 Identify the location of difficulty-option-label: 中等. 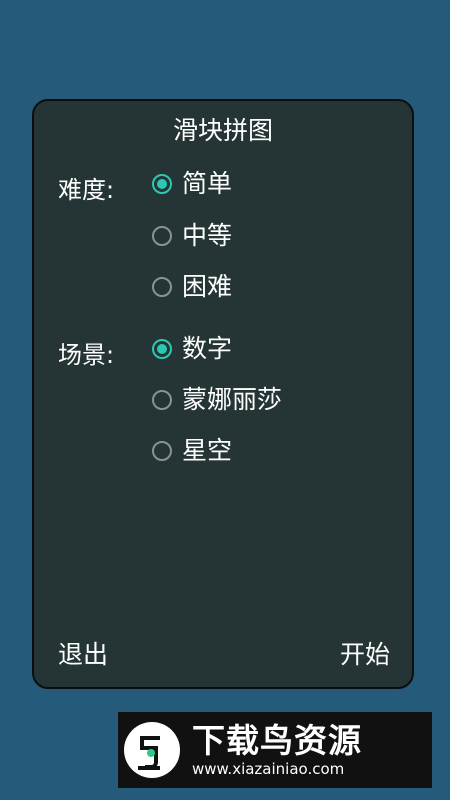
(207, 235).